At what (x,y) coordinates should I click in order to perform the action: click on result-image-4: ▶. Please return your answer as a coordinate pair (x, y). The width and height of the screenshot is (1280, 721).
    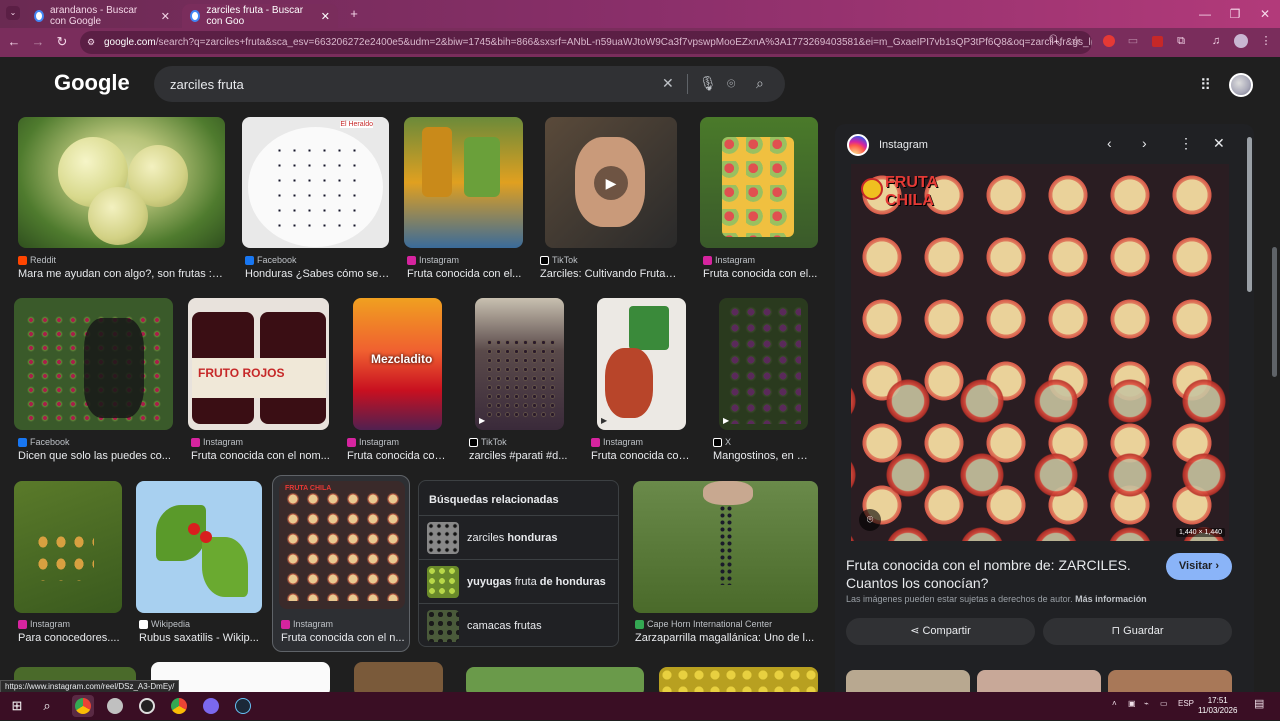
    Looking at the image, I should click on (611, 182).